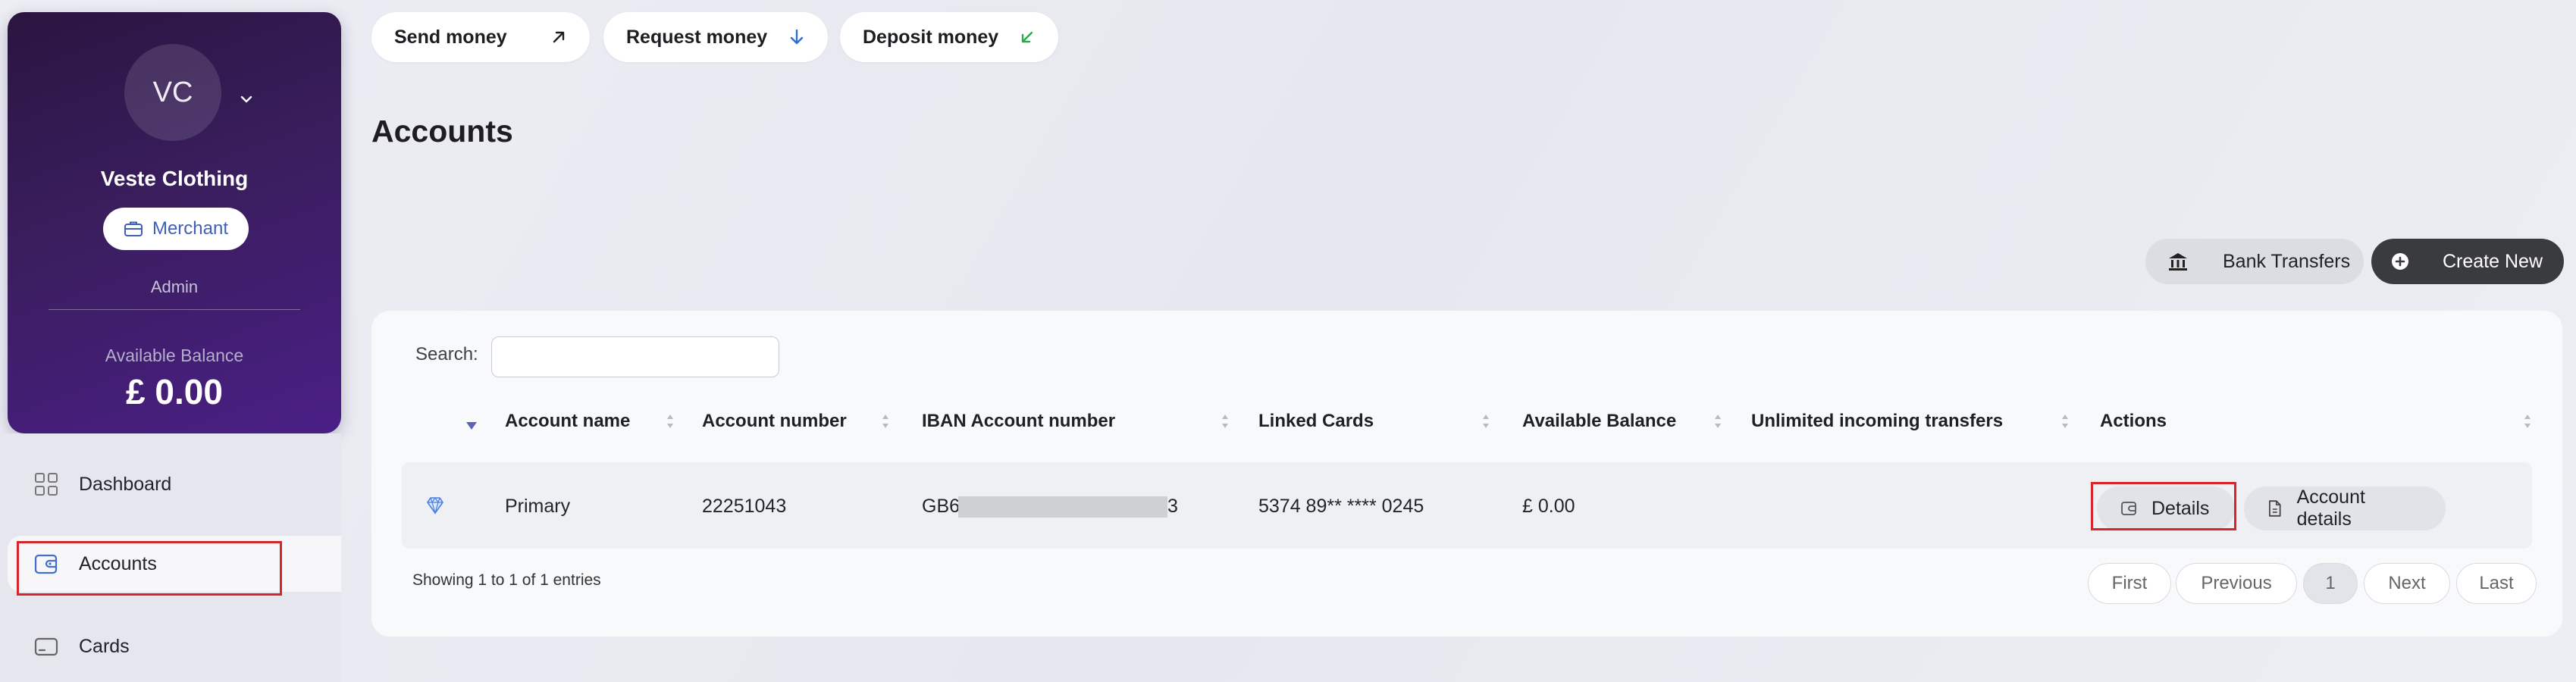  I want to click on create-new-button: Create New, so click(2467, 261).